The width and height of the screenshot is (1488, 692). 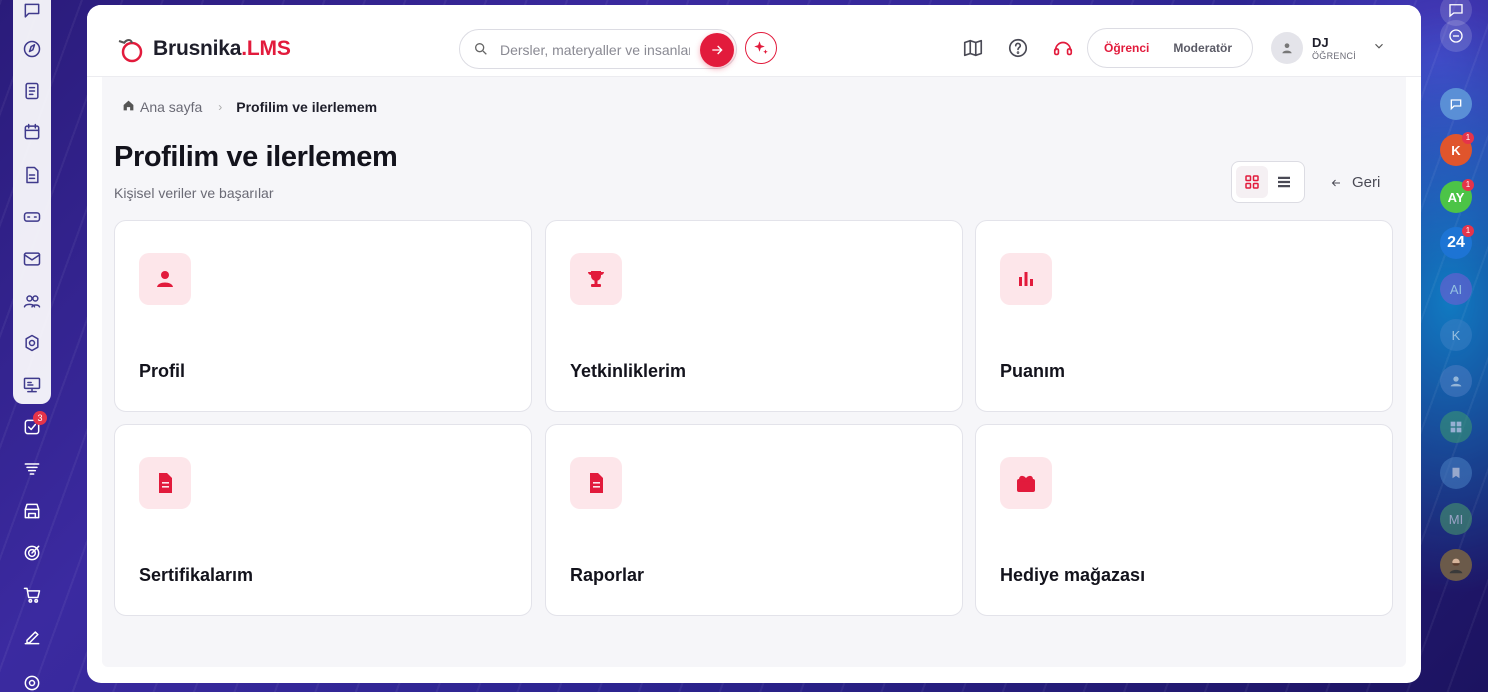 What do you see at coordinates (754, 316) in the screenshot?
I see `card-competencies: Yetkinliklerim` at bounding box center [754, 316].